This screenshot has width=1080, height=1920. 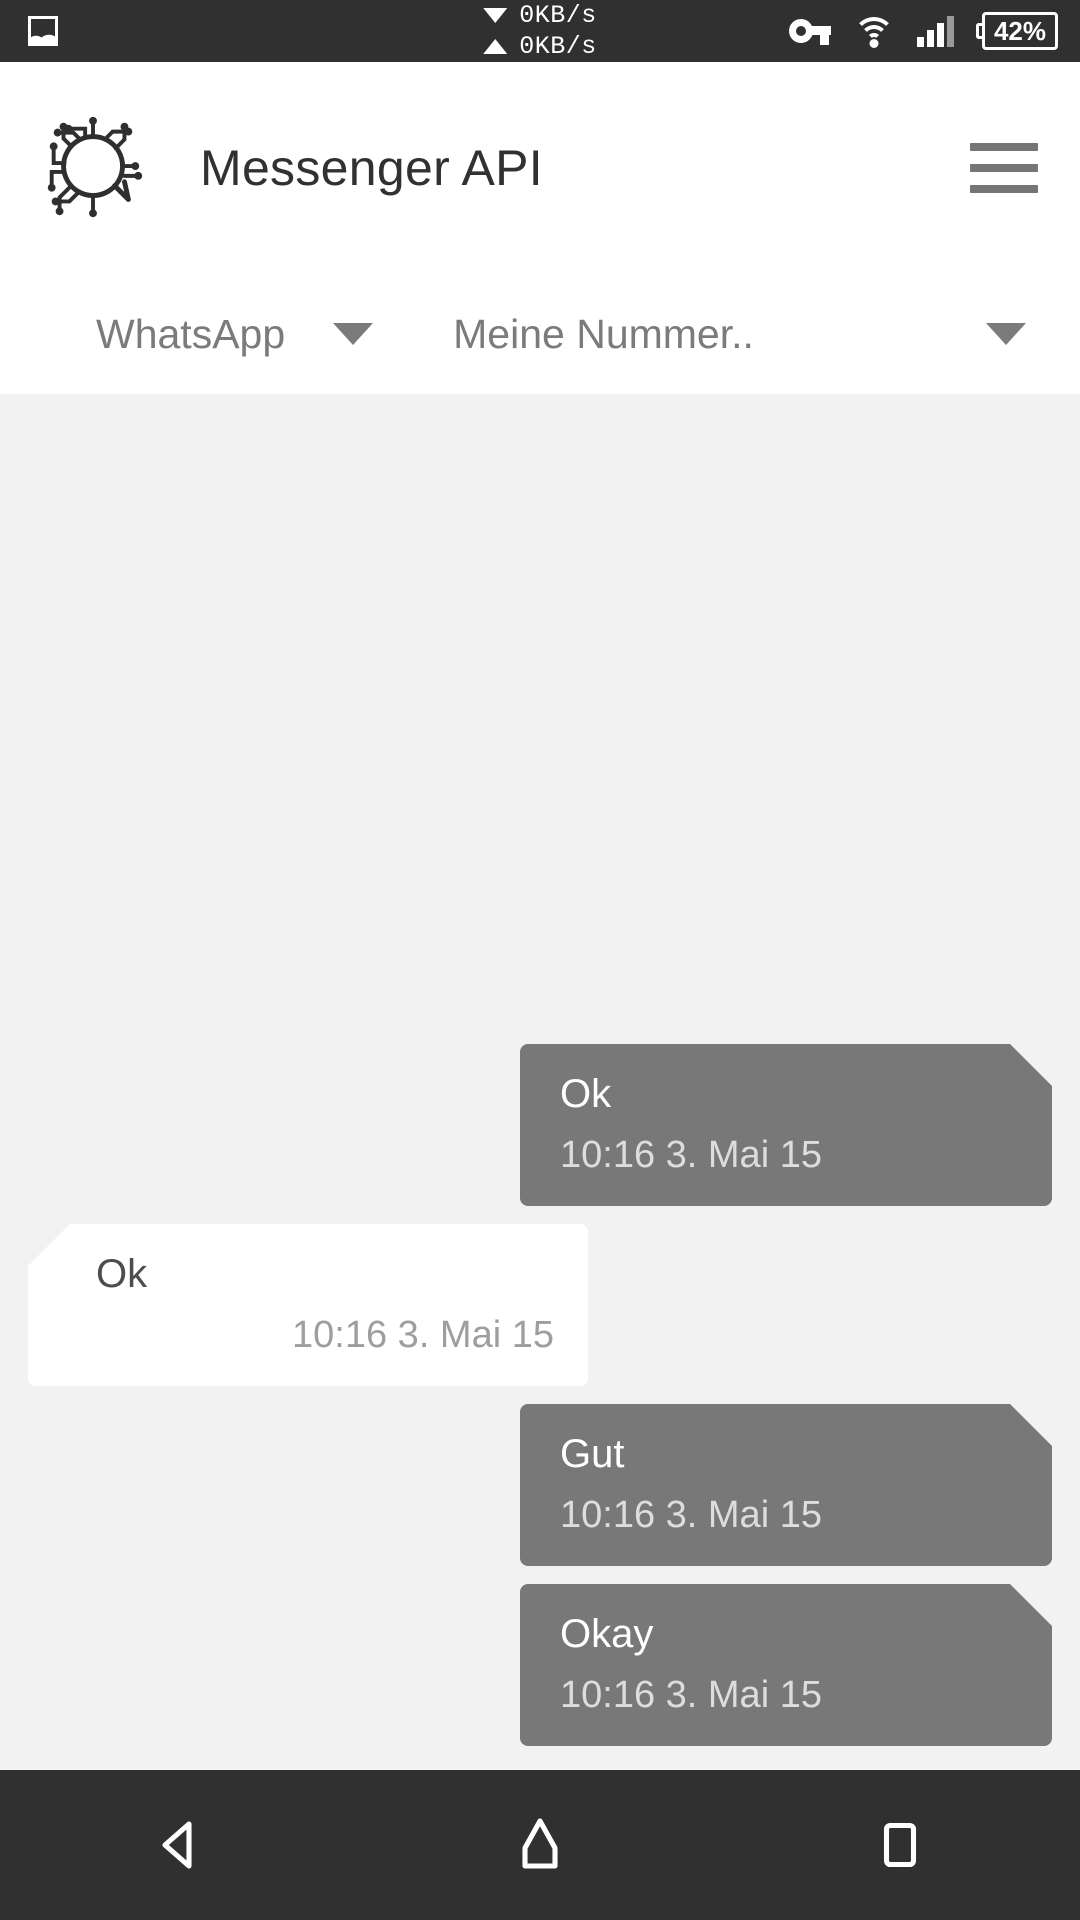 I want to click on status-bar-right: 42%, so click(x=923, y=31).